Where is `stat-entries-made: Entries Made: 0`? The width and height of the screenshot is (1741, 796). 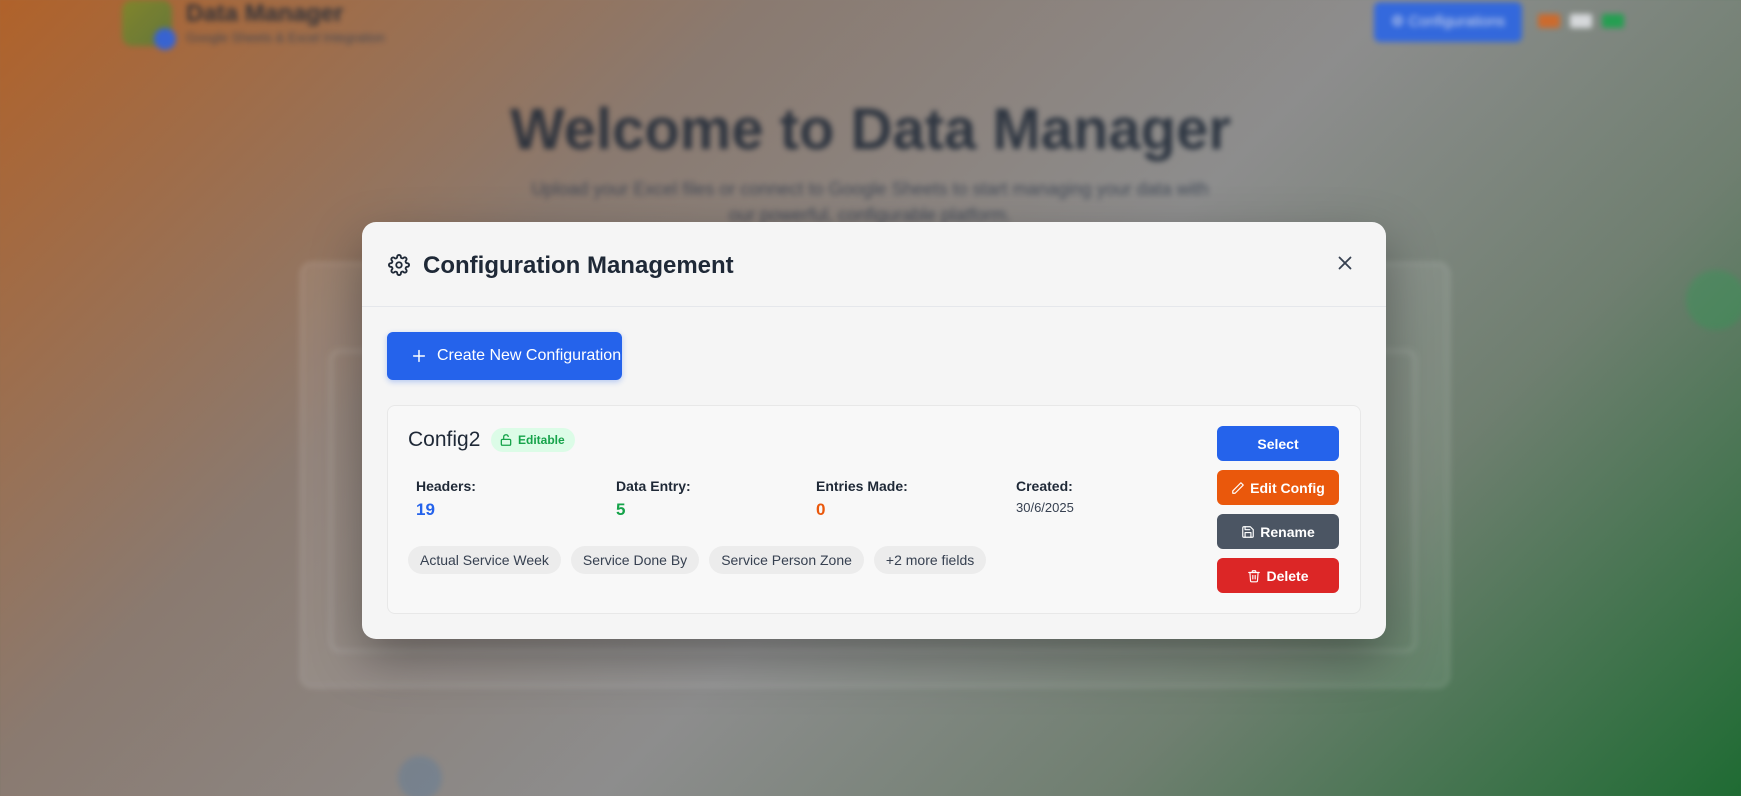 stat-entries-made: Entries Made: 0 is located at coordinates (862, 499).